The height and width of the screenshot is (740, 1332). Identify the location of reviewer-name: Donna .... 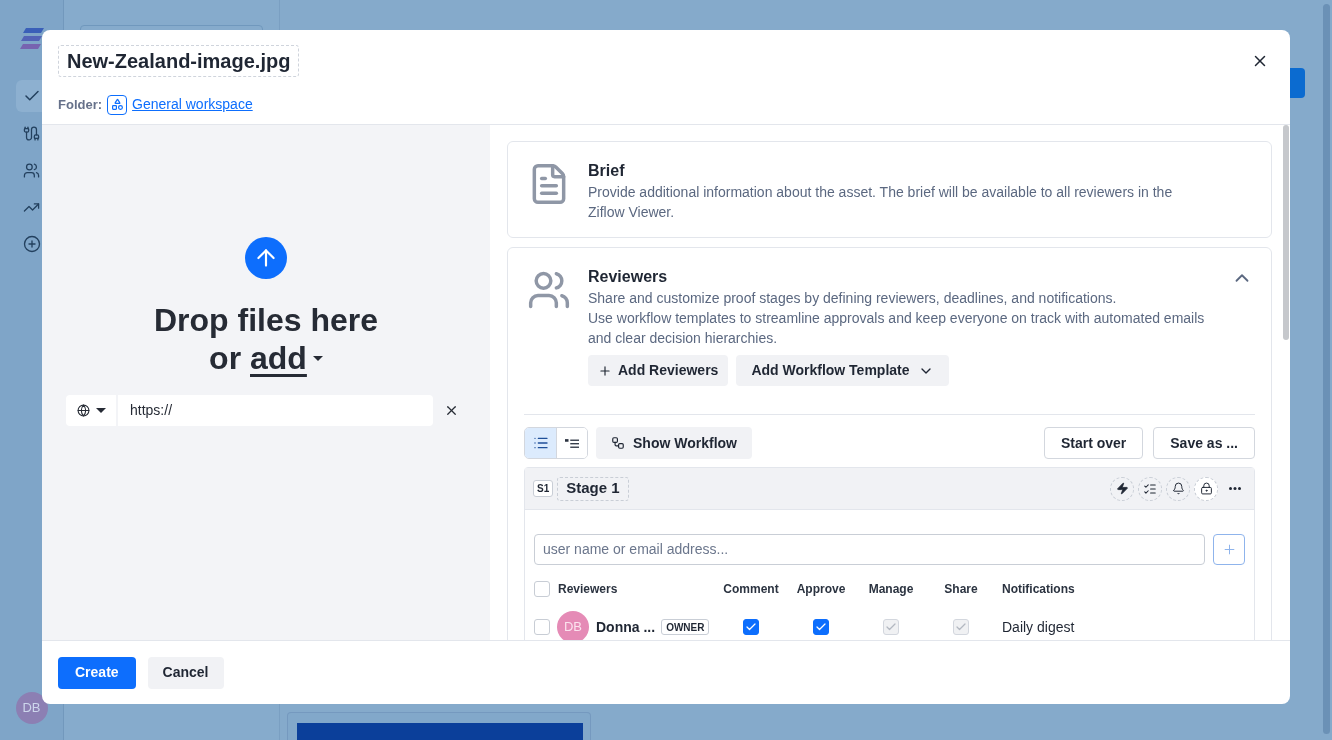
(626, 627).